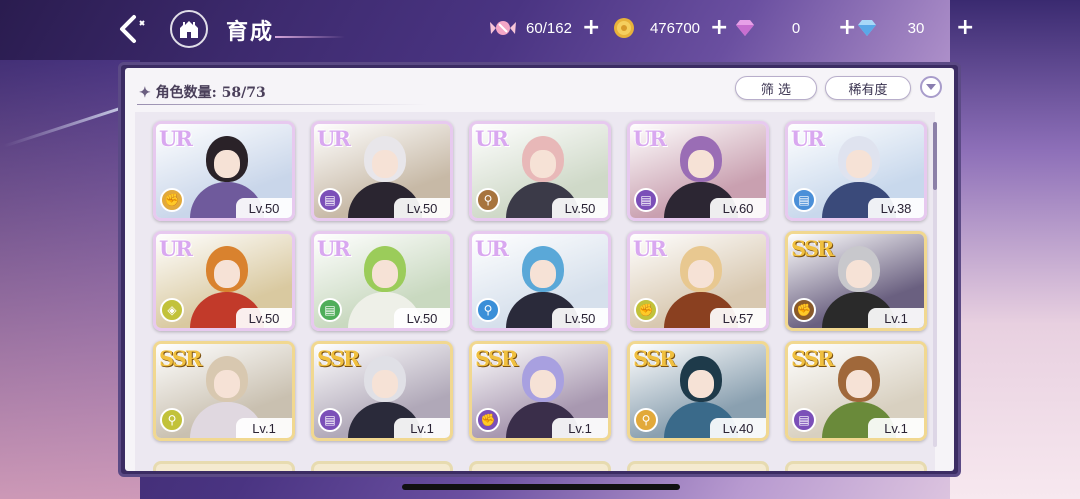 The image size is (1080, 499). What do you see at coordinates (541, 487) in the screenshot?
I see `home-indicator` at bounding box center [541, 487].